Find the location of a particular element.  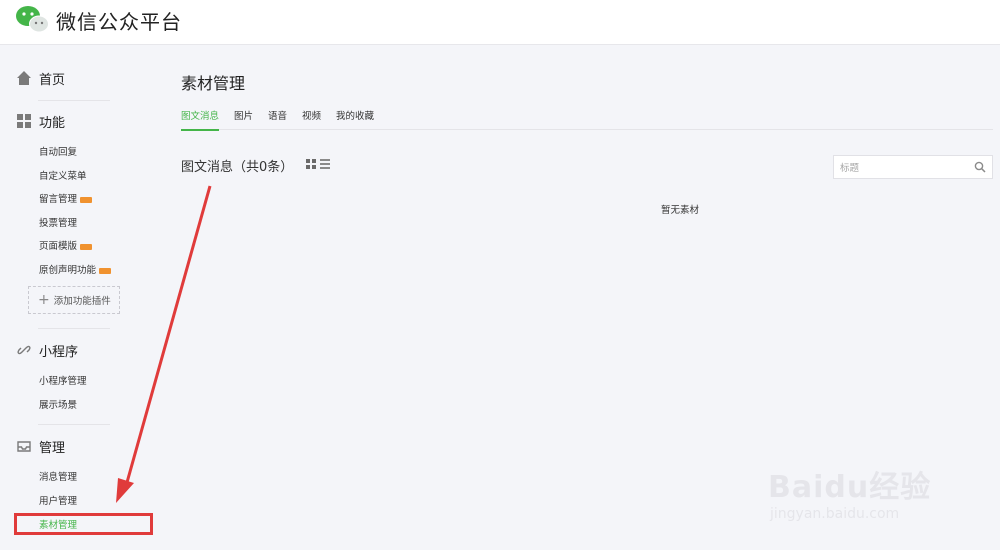

sidebar-item-display-scene: 展示场景 is located at coordinates (58, 404).